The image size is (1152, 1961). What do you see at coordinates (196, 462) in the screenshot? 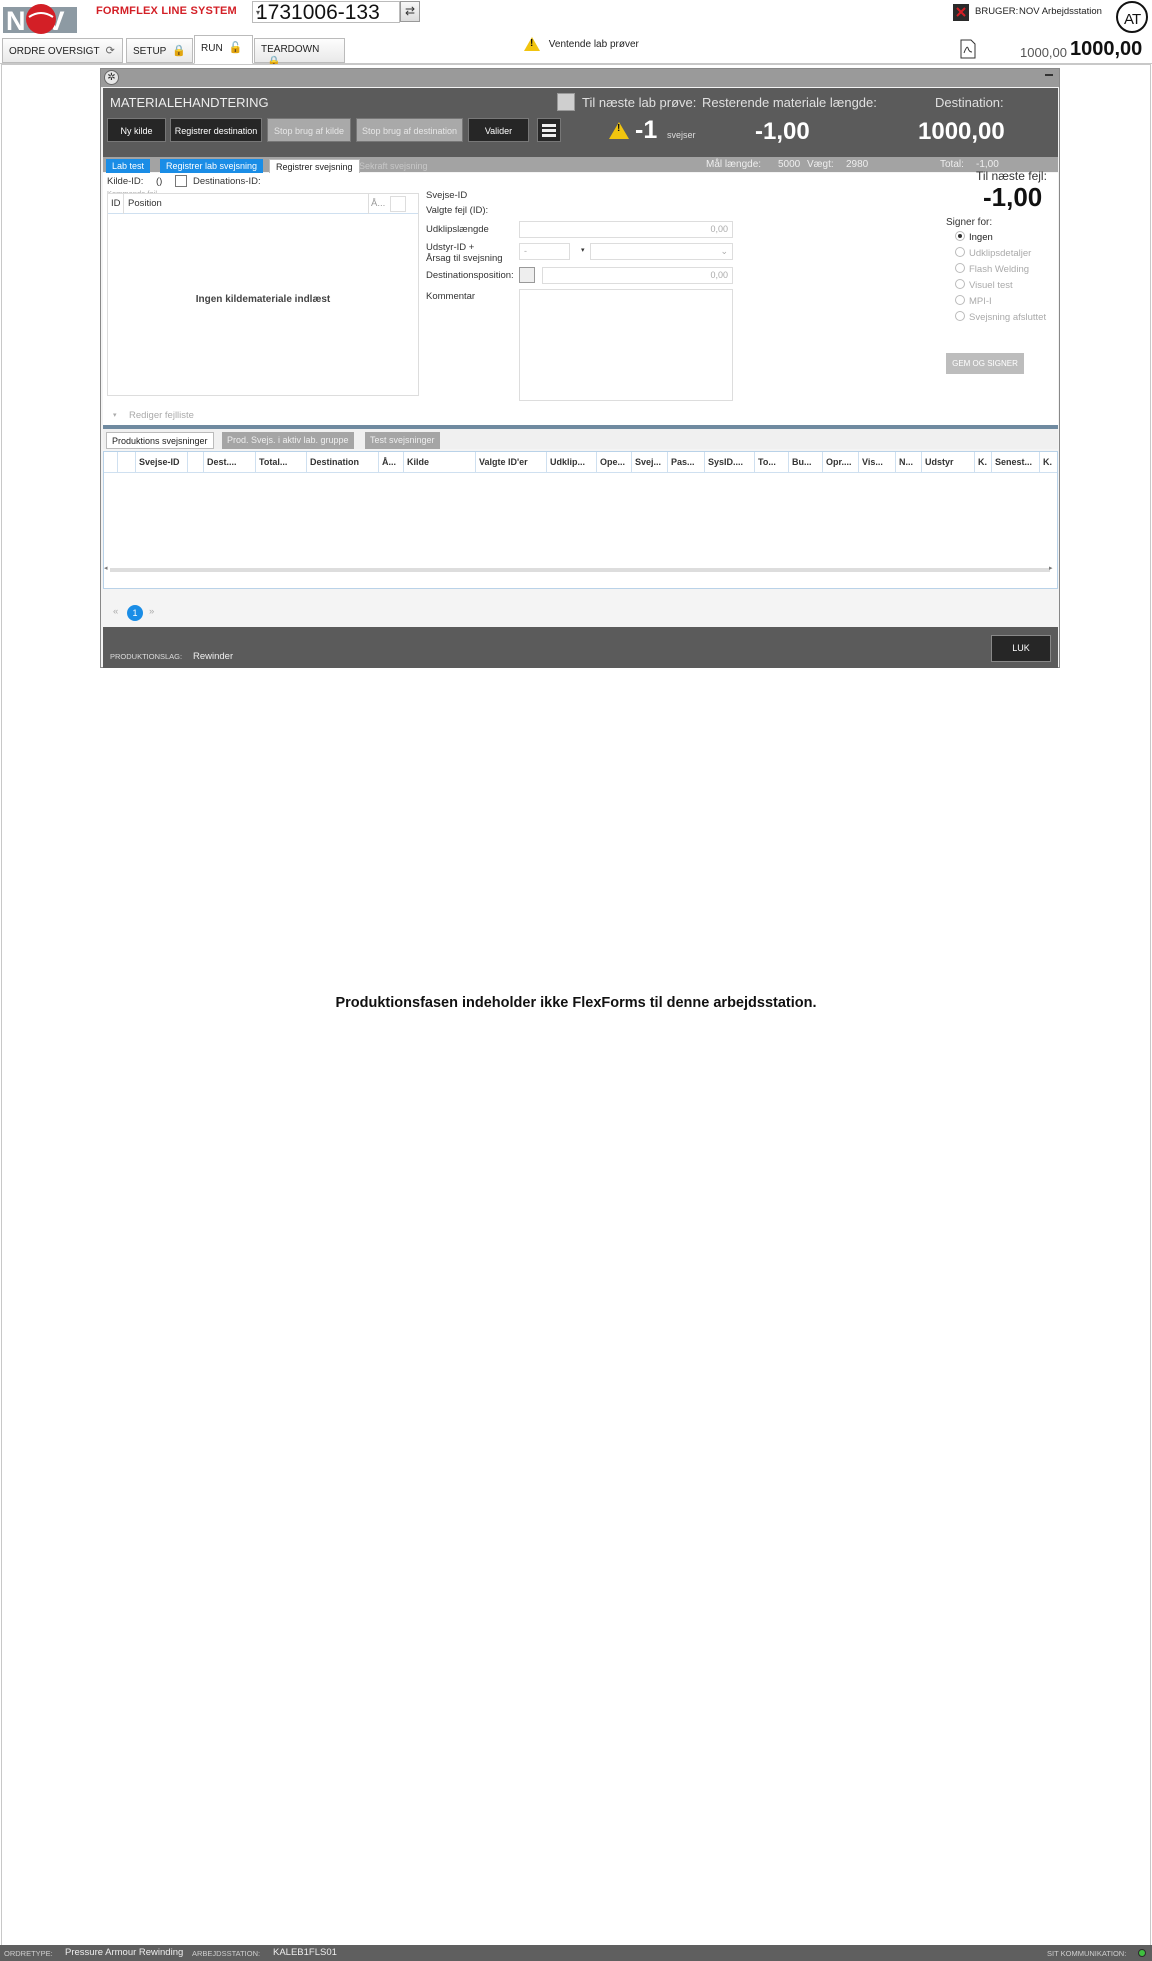
I see `col-header` at bounding box center [196, 462].